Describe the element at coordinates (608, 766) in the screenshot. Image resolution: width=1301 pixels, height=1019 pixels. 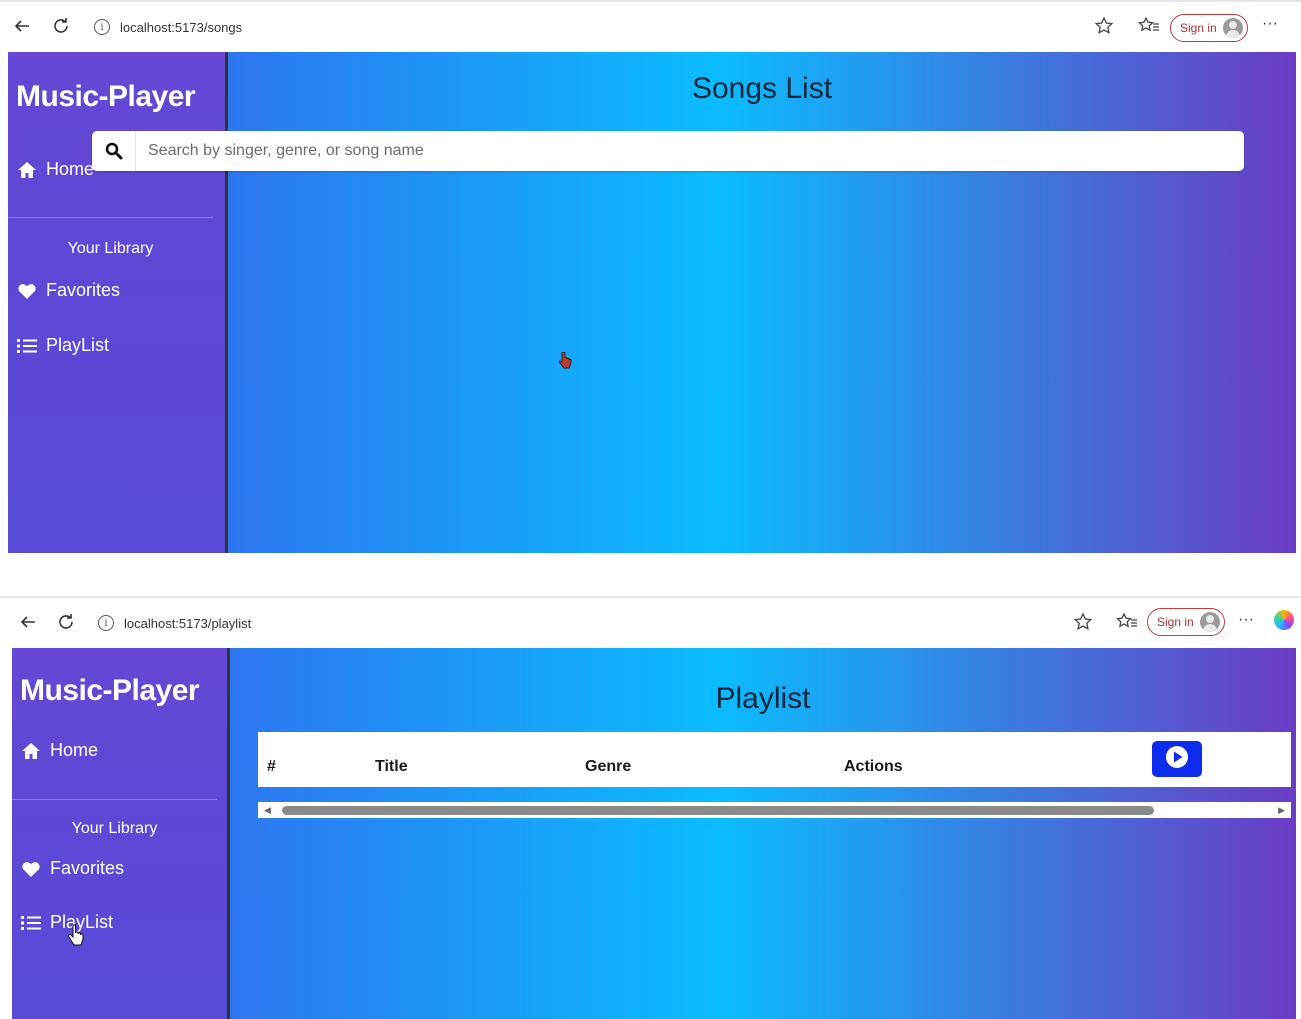
I see `column-header-genre: Genre` at that location.